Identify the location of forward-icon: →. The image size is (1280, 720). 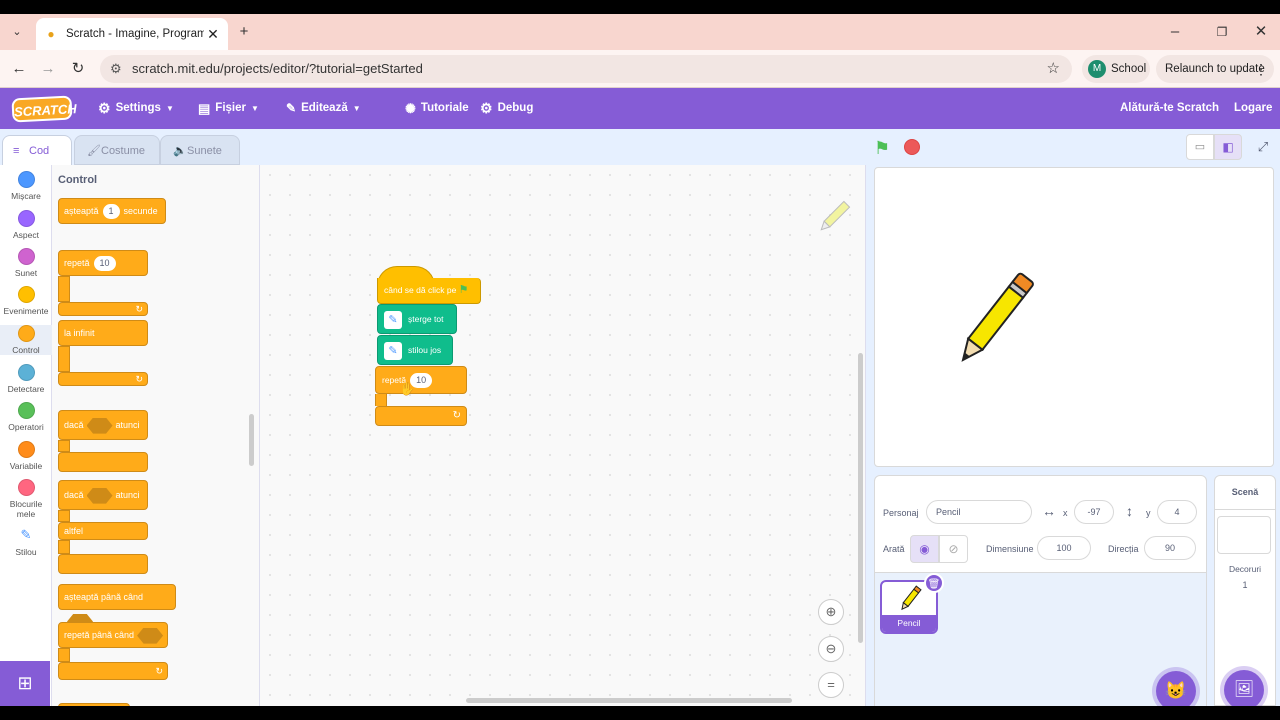
(48, 69).